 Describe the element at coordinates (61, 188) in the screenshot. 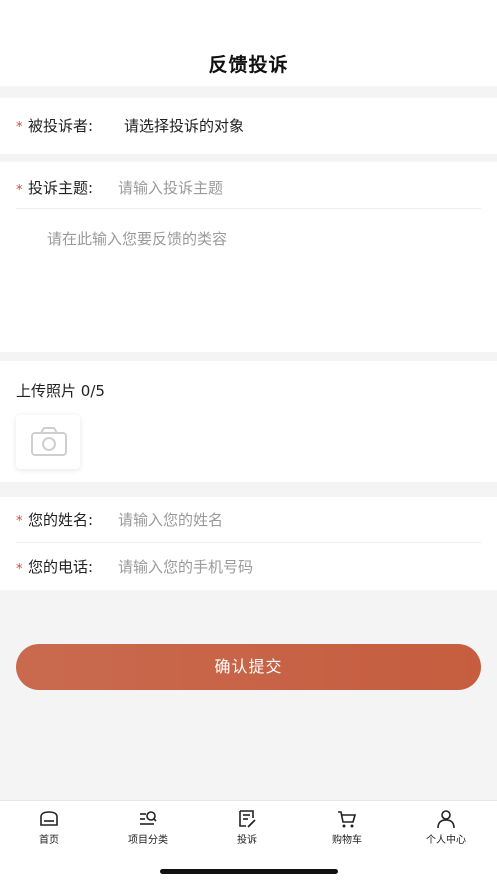

I see `complaint-subject-label: 投诉主题:` at that location.